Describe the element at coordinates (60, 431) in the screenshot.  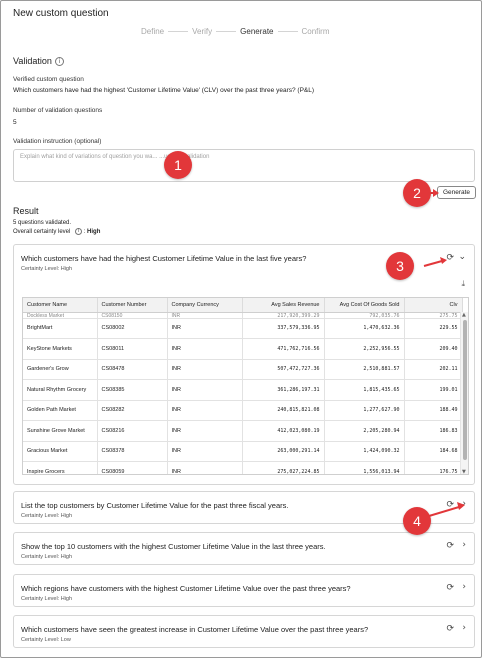
I see `table-cell: Sunshine Grove Market` at that location.